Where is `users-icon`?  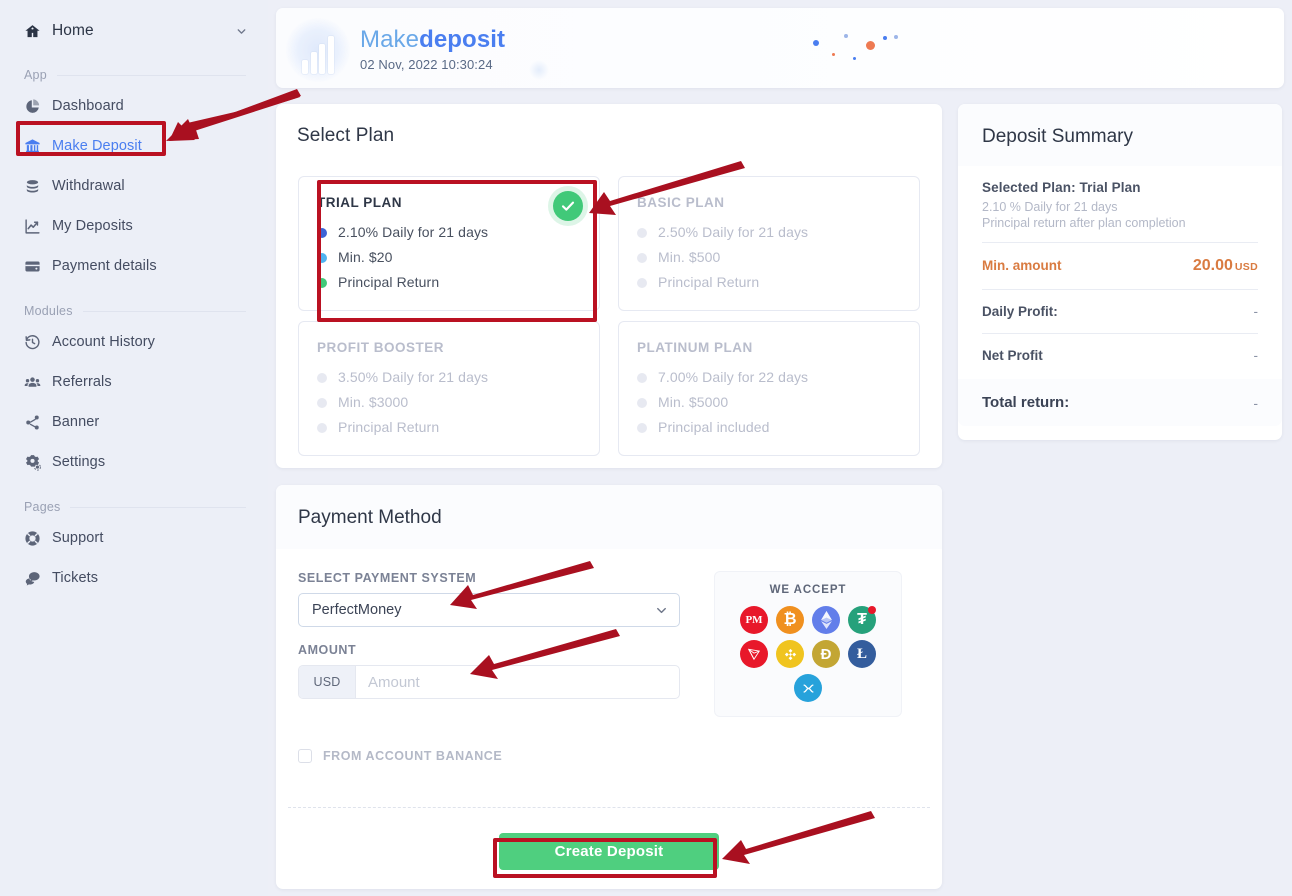 users-icon is located at coordinates (38, 382).